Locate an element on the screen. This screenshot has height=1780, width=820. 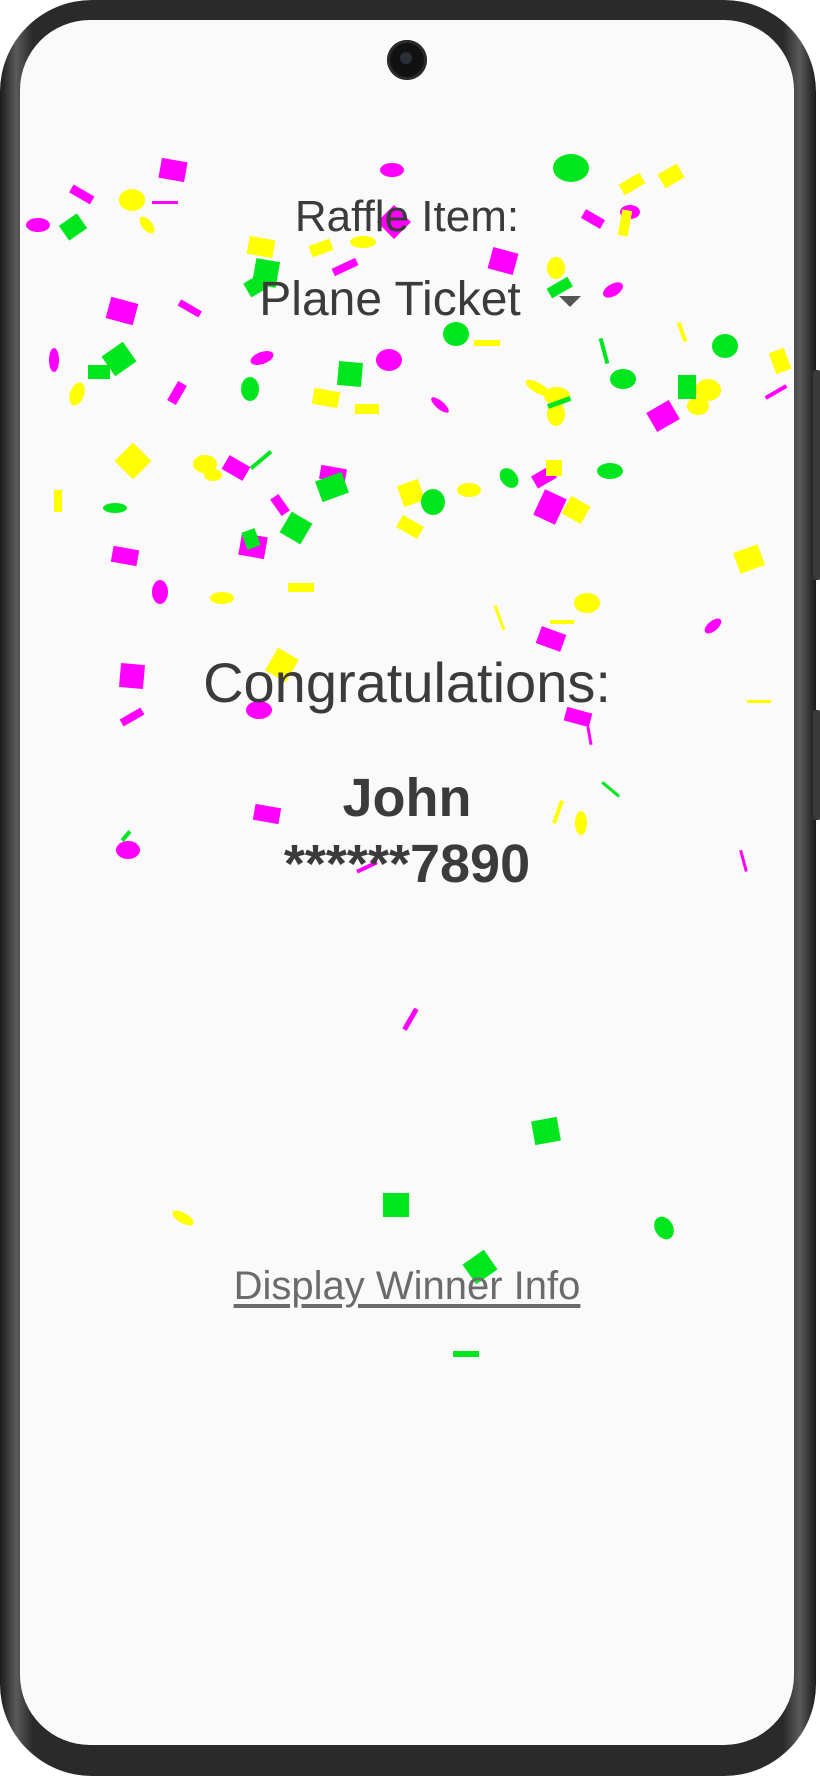
congratulations-heading: Congratulations: is located at coordinates (407, 682).